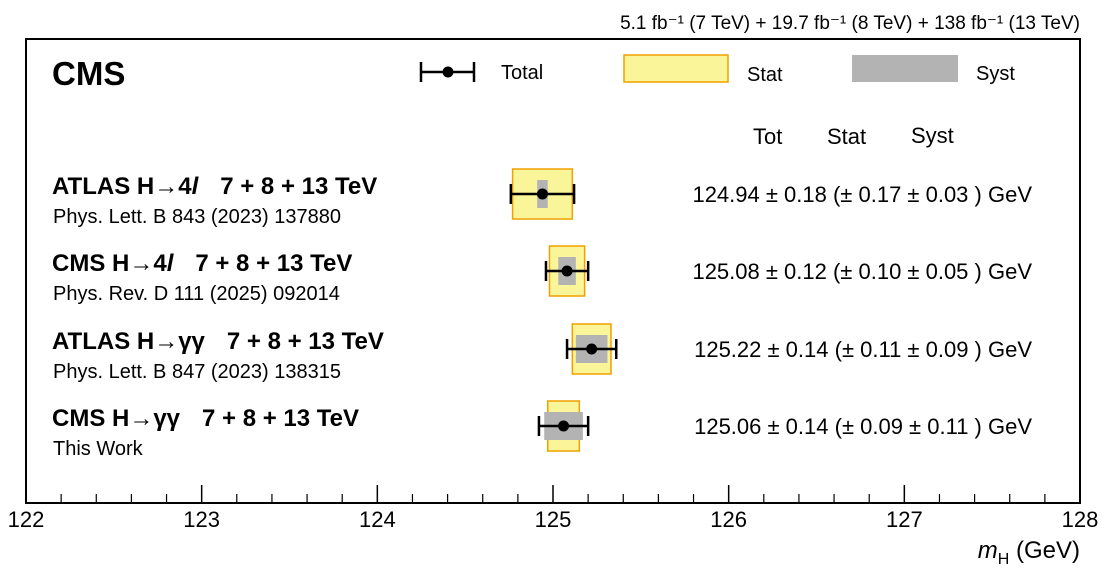 The width and height of the screenshot is (1115, 575). What do you see at coordinates (1004, 559) in the screenshot?
I see `x-axis-label-sub: H` at bounding box center [1004, 559].